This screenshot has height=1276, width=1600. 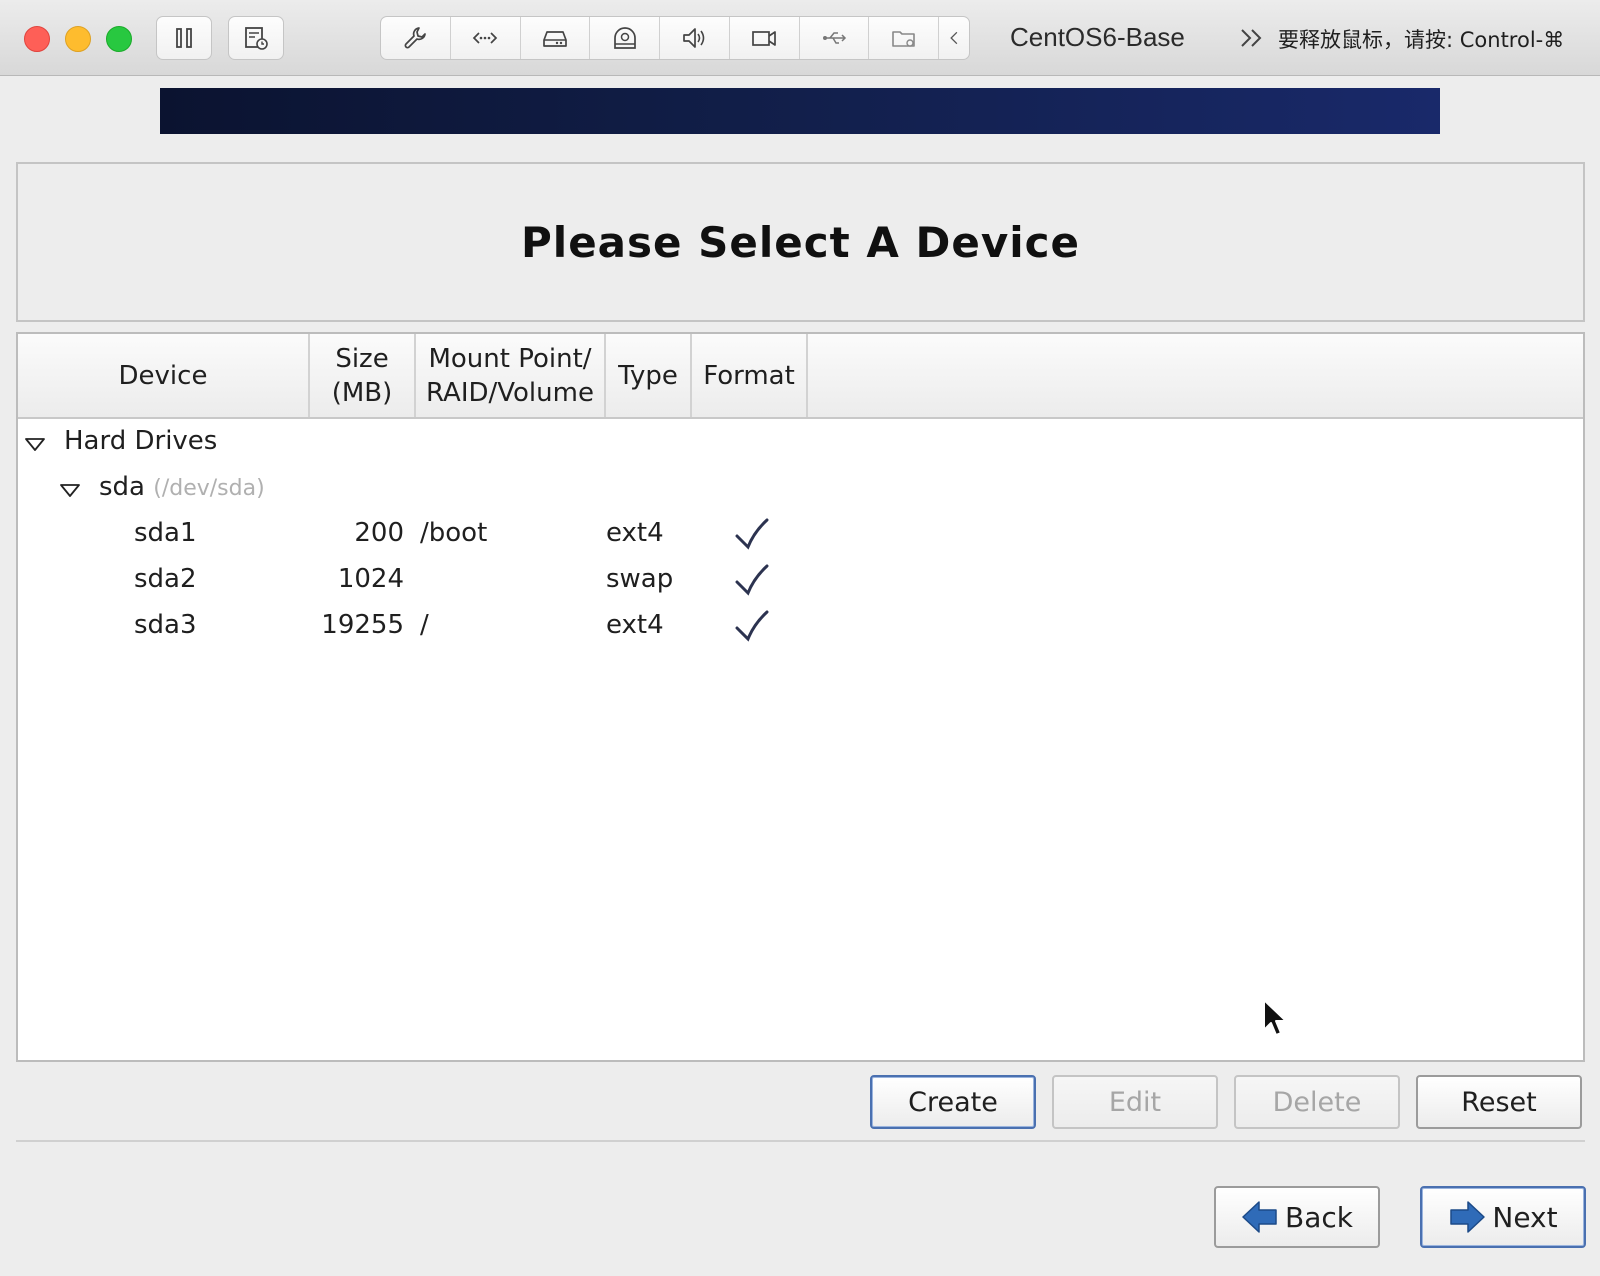 What do you see at coordinates (800, 582) in the screenshot?
I see `table-row: sda2 1024 swap` at bounding box center [800, 582].